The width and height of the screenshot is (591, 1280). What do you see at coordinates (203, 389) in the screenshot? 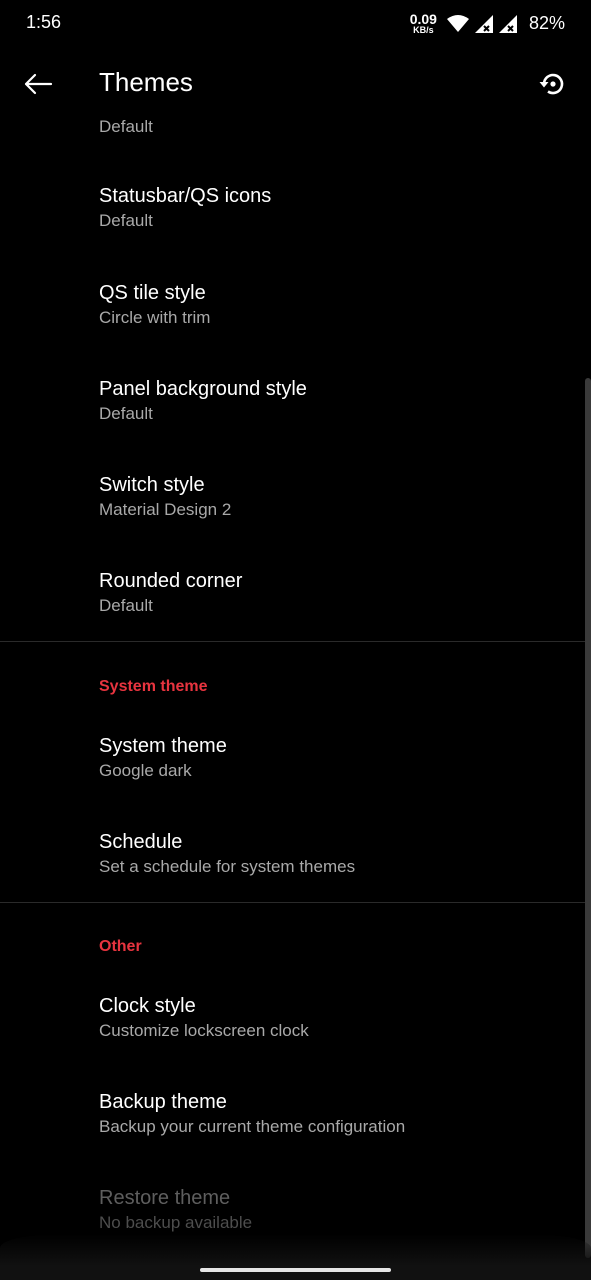
I see `list-item-title: Panel background style` at bounding box center [203, 389].